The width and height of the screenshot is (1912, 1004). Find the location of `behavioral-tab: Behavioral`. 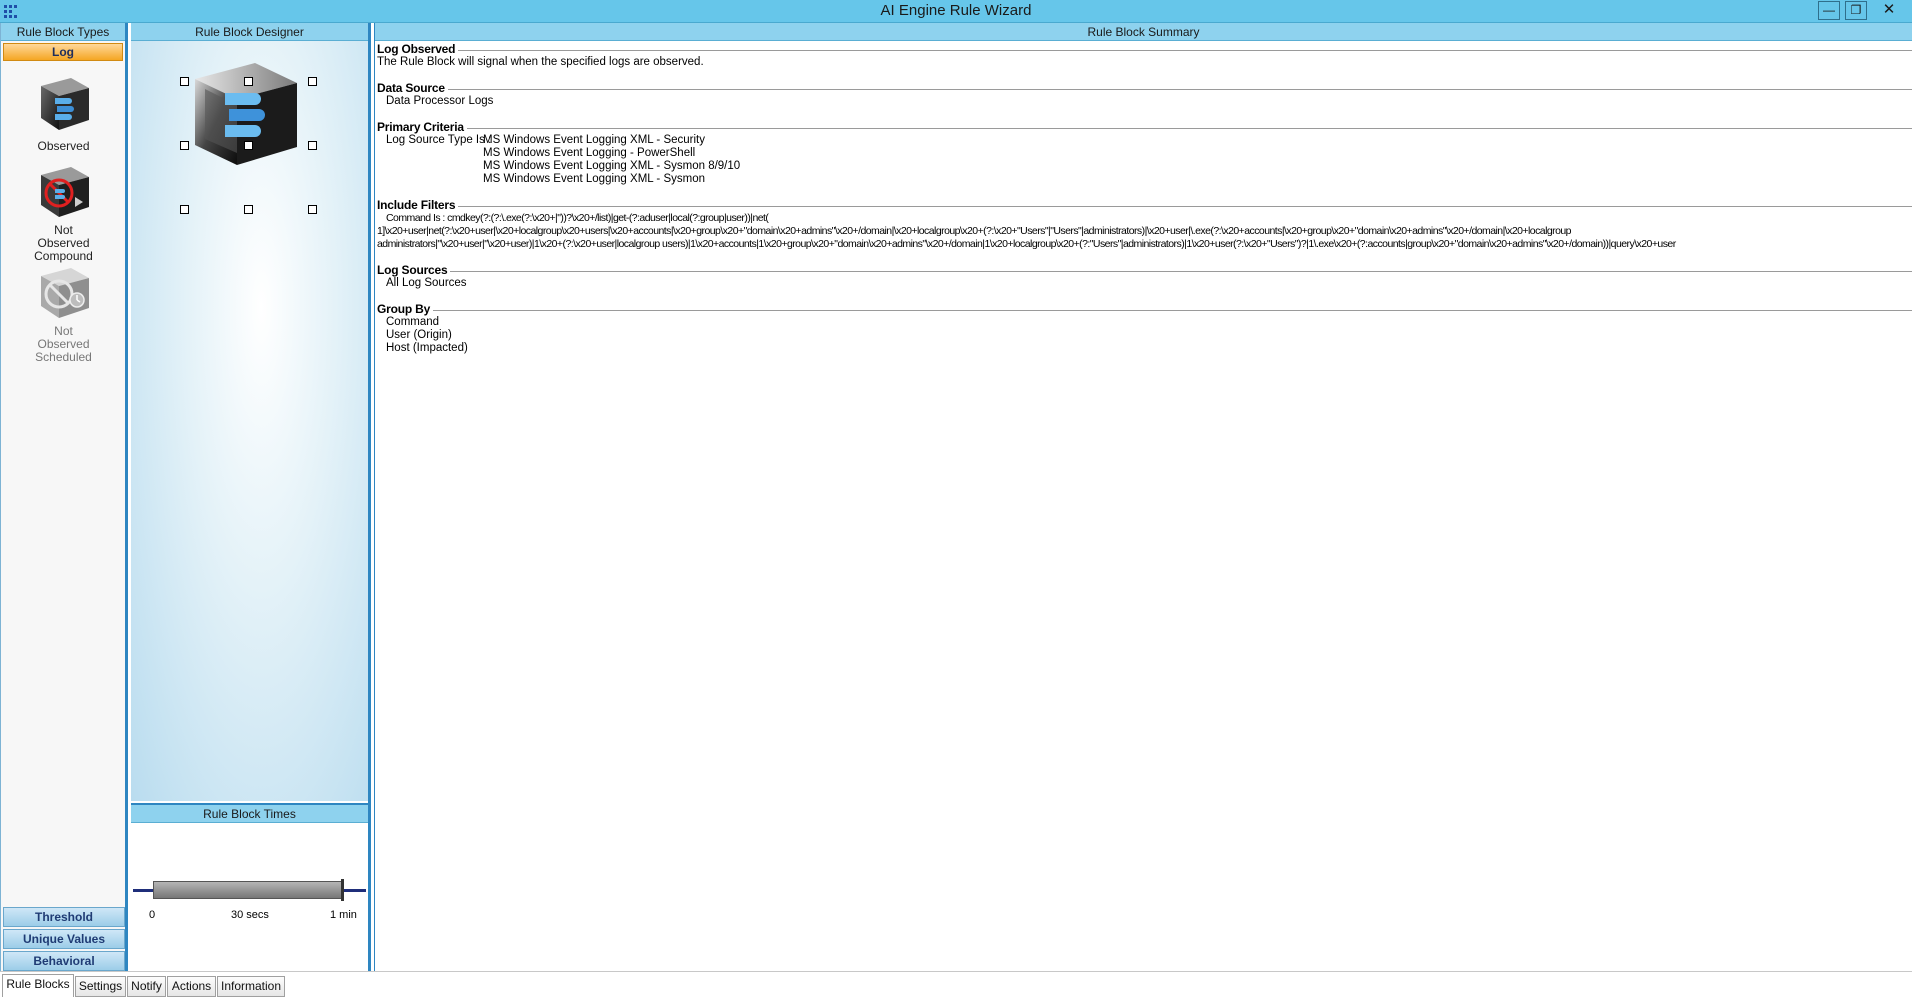

behavioral-tab: Behavioral is located at coordinates (64, 961).